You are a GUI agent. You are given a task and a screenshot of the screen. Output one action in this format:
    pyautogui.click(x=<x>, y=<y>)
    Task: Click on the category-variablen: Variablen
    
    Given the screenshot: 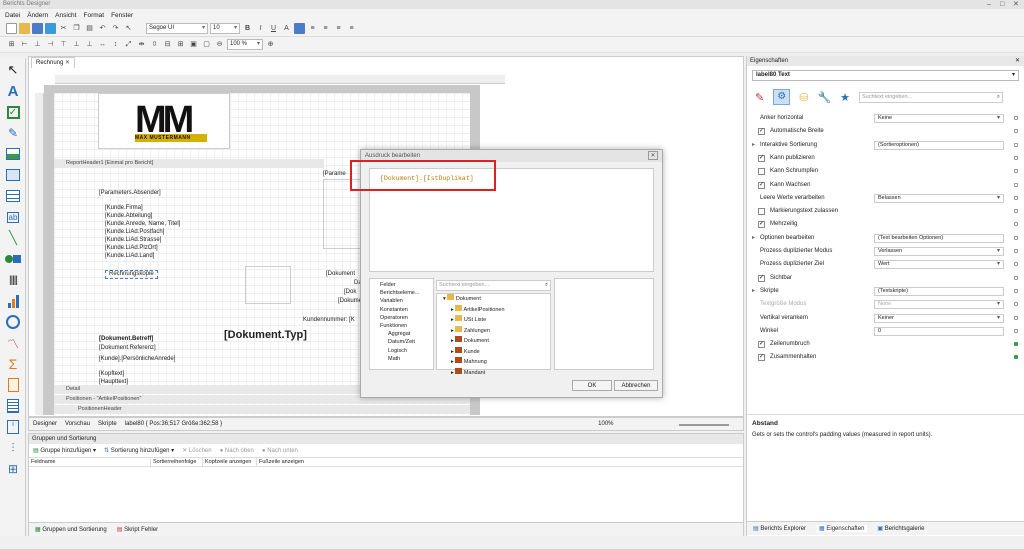 What is the action you would take?
    pyautogui.click(x=401, y=301)
    